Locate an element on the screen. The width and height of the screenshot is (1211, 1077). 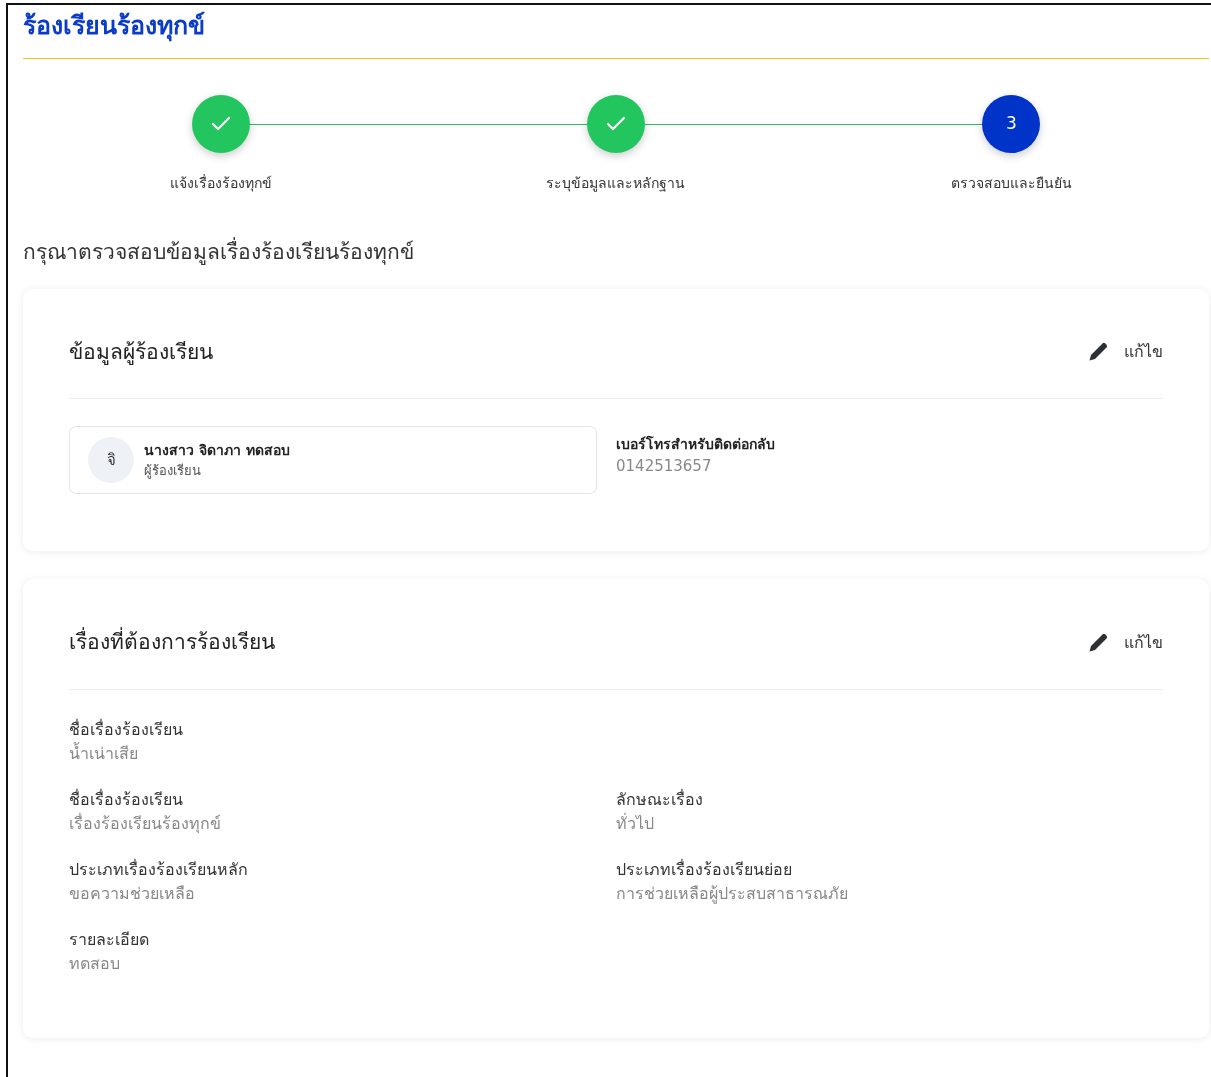
card-title: เรื่องที่ต้องการร้องเรียน is located at coordinates (172, 643).